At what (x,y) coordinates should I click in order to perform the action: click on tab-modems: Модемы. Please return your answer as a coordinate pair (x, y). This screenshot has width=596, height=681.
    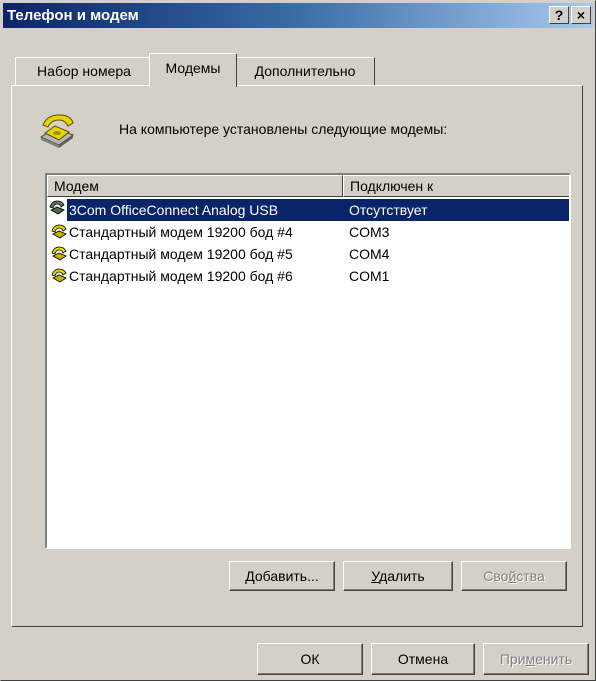
    Looking at the image, I should click on (193, 70).